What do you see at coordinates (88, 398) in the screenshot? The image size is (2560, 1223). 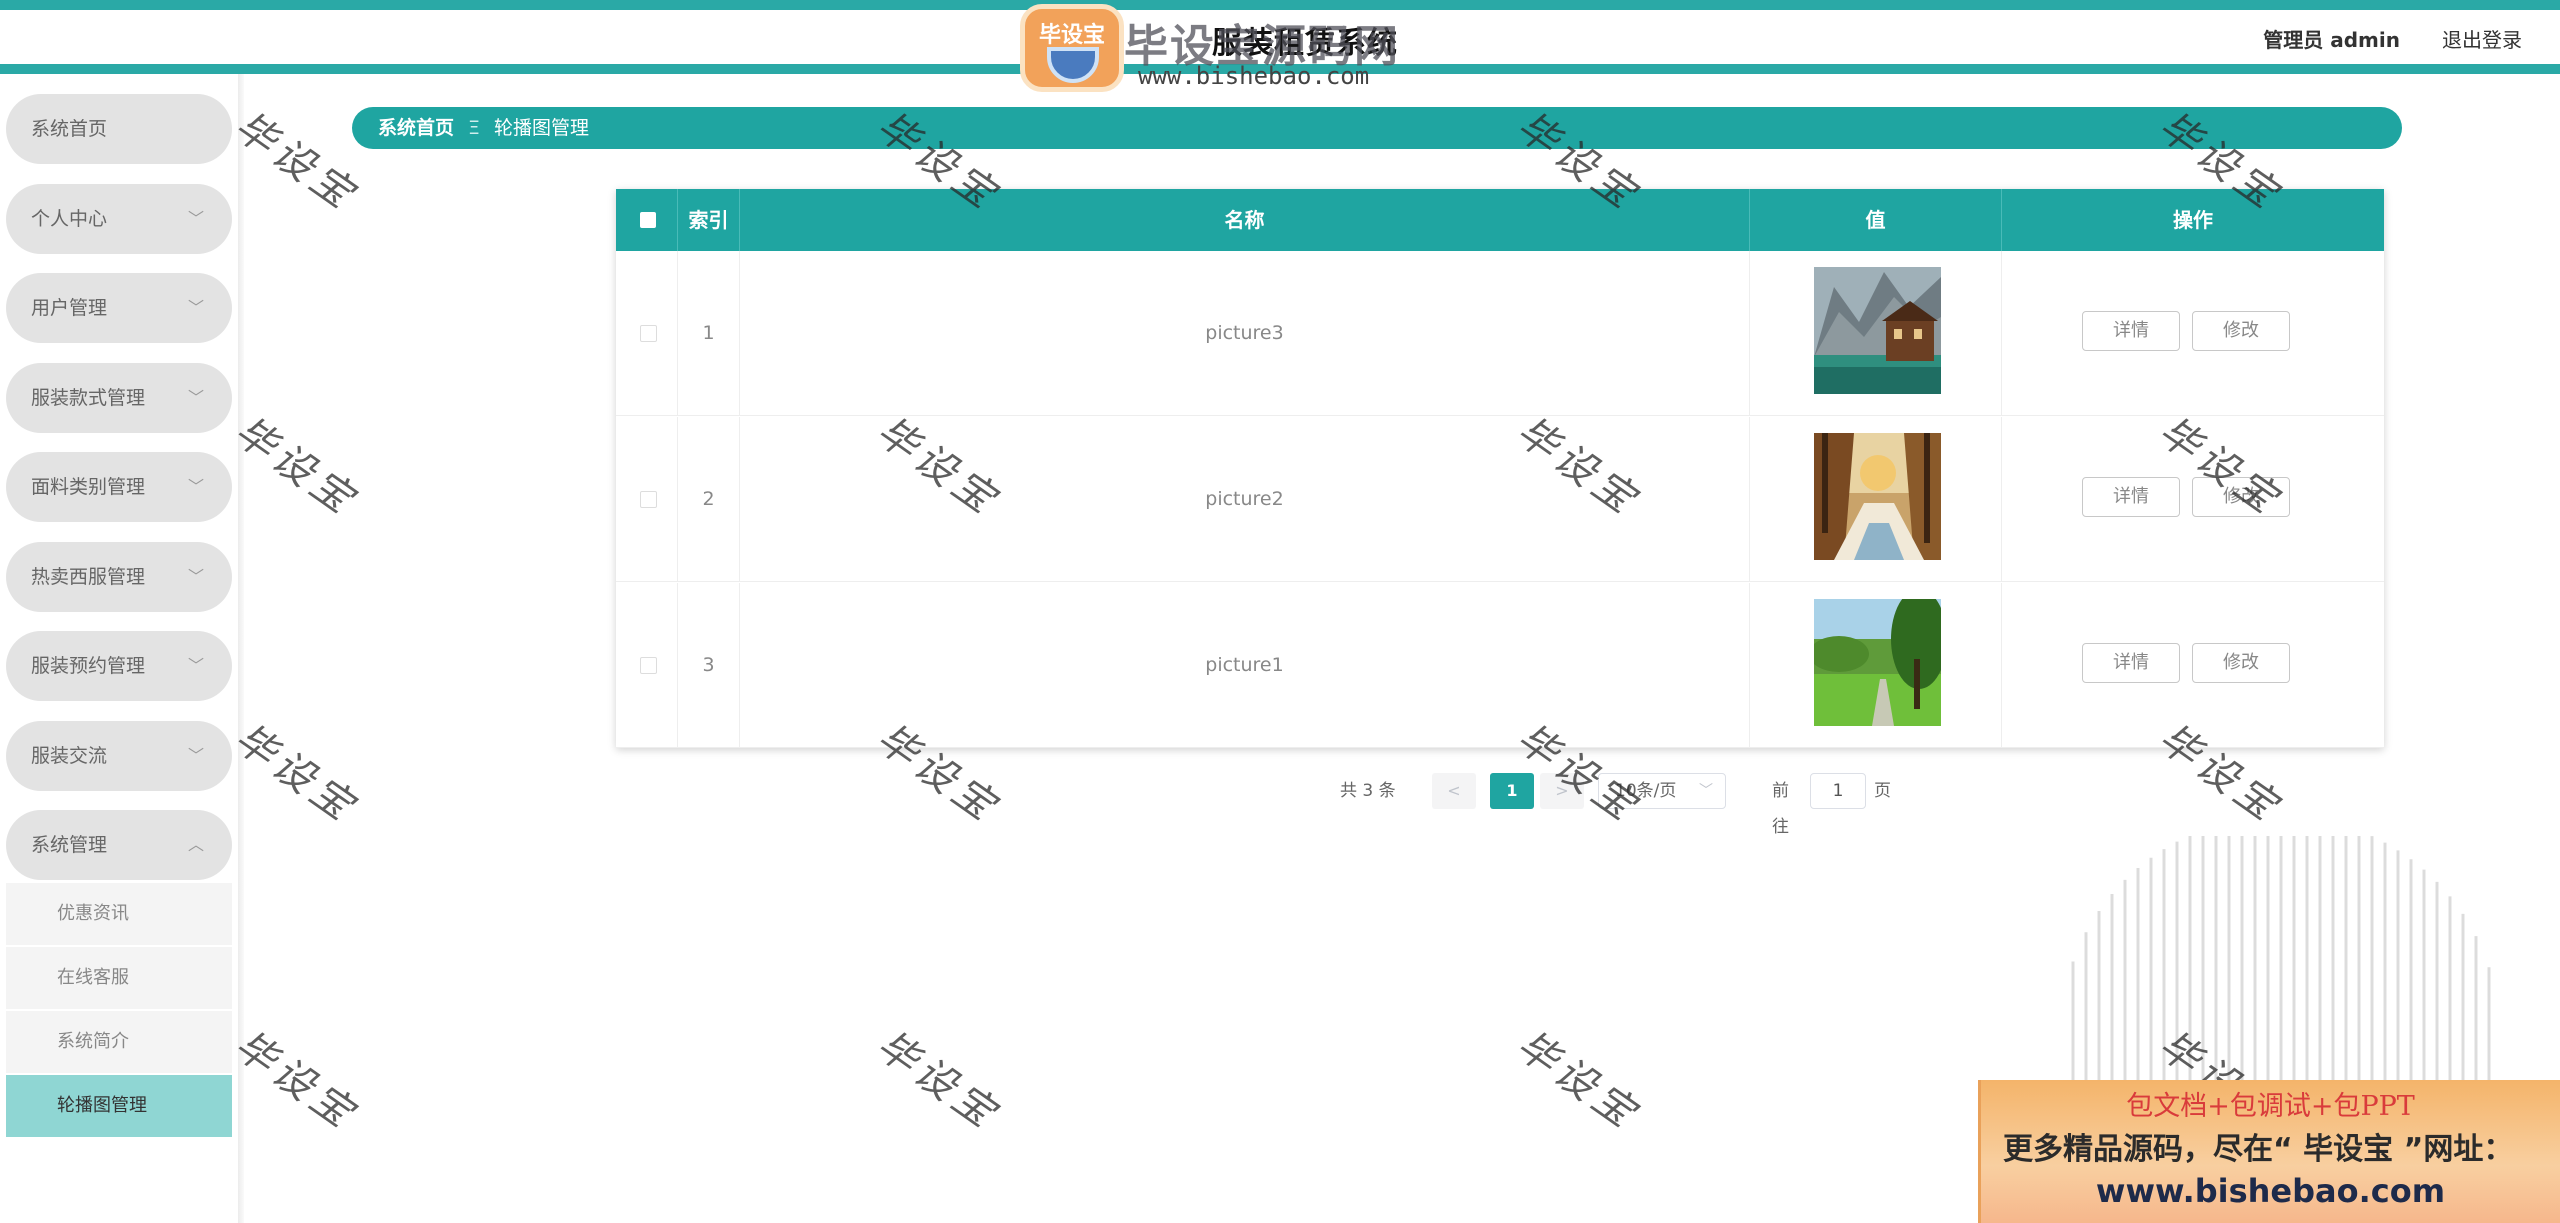 I see `sidebar-item-label: 服装款式管理` at bounding box center [88, 398].